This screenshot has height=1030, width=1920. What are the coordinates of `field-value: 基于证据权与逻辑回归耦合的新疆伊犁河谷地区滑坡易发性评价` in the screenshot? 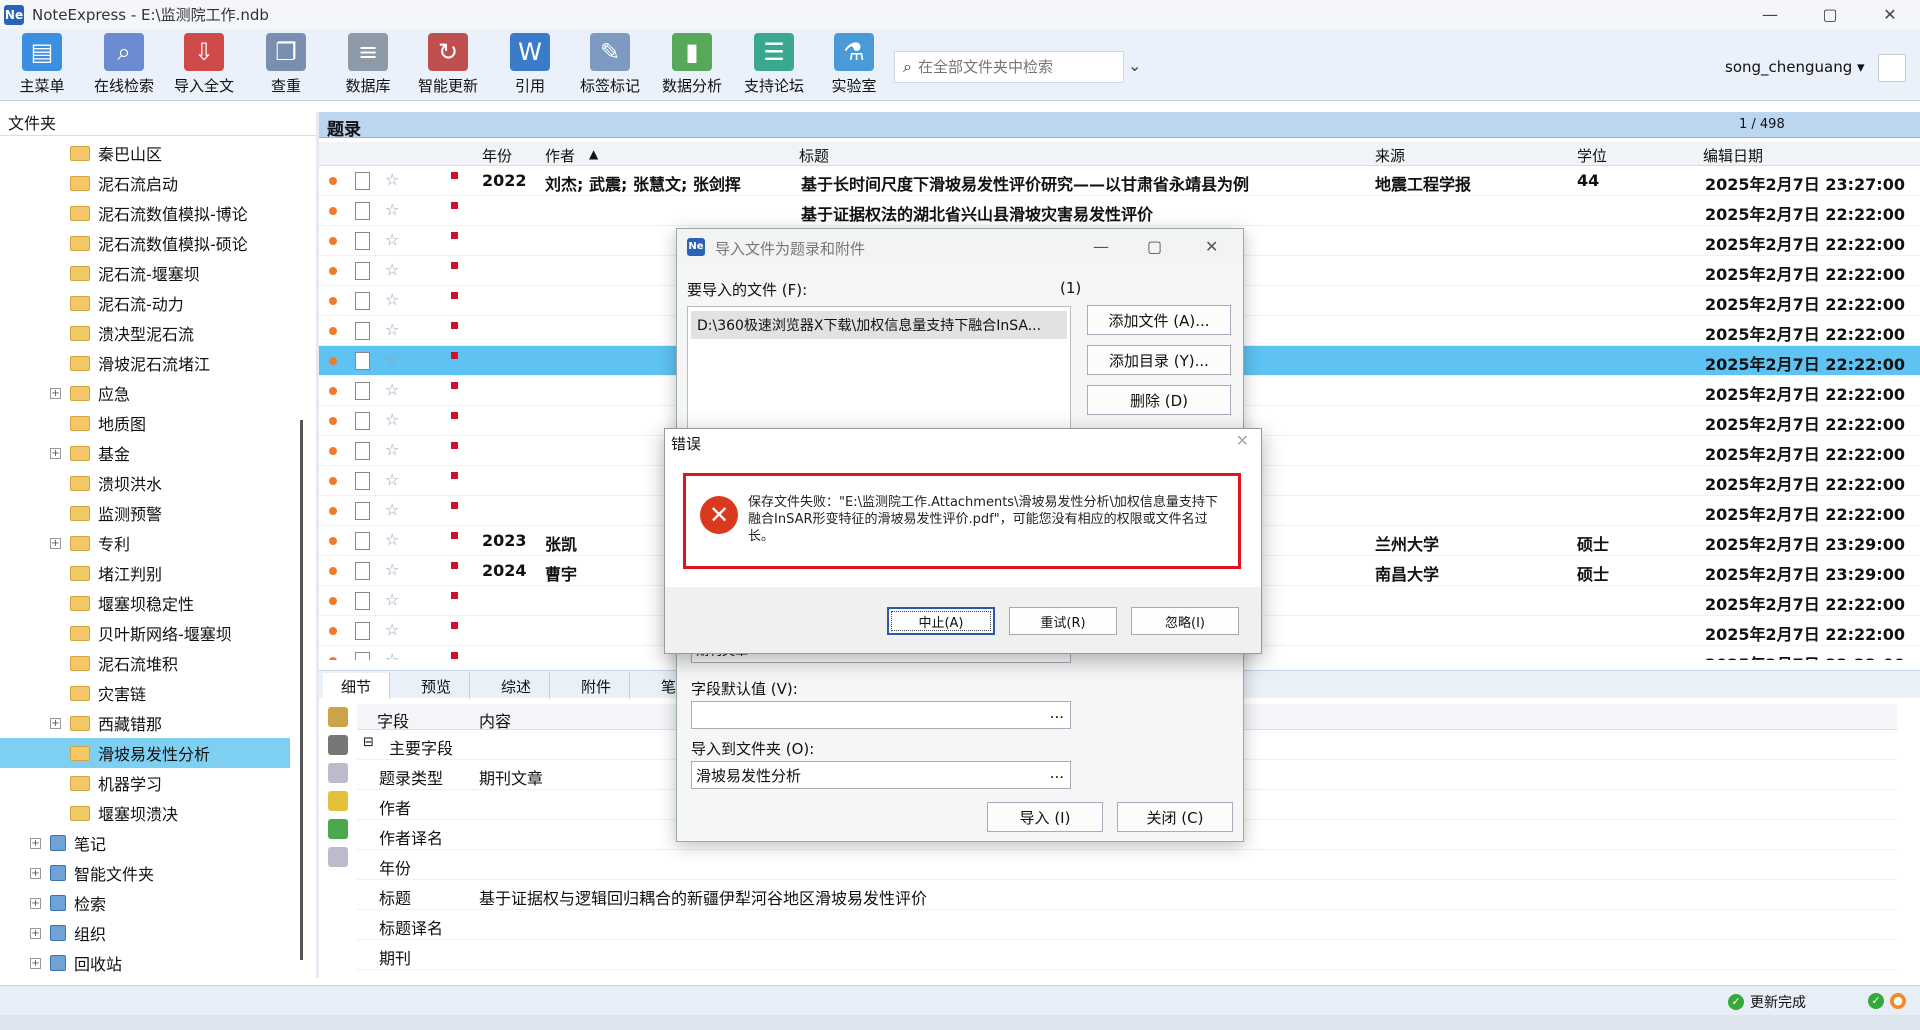 It's located at (703, 897).